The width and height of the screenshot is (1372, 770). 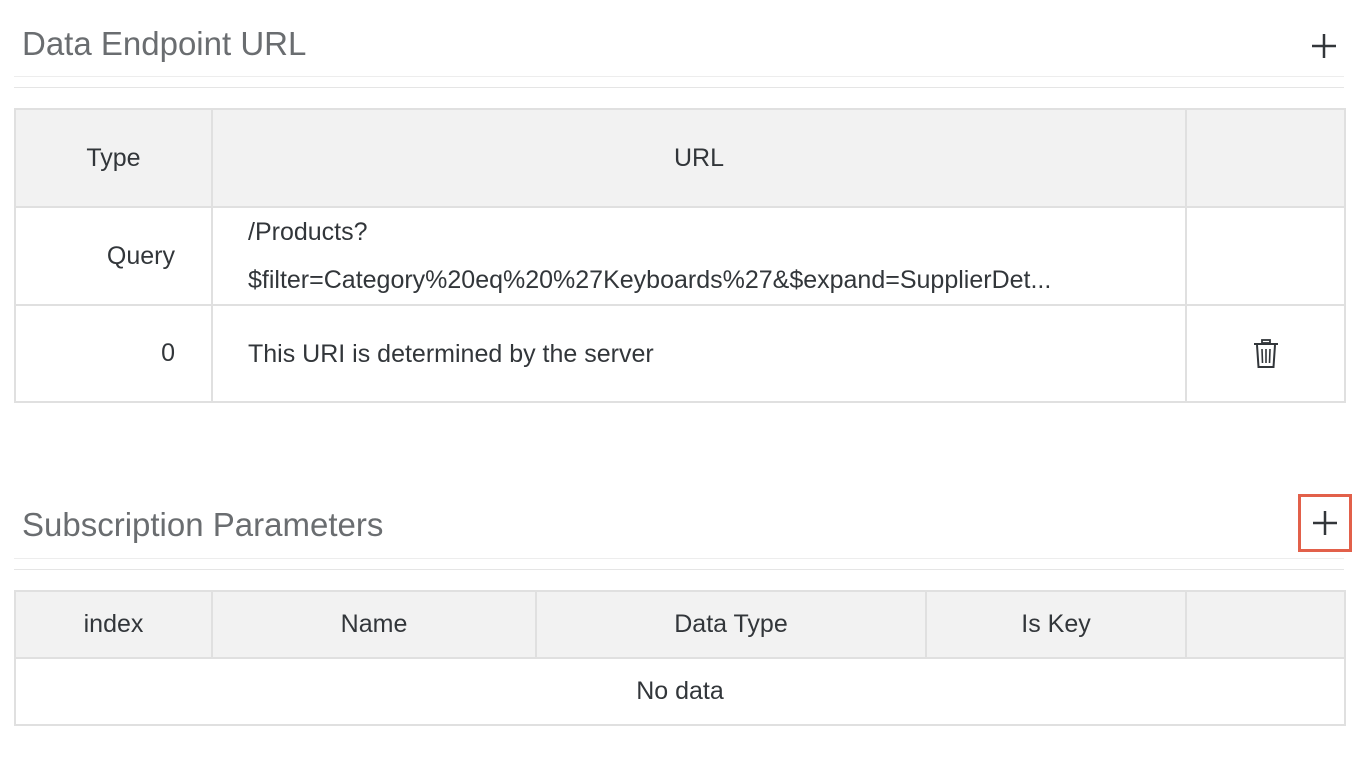 I want to click on row-type: 0, so click(x=113, y=353).